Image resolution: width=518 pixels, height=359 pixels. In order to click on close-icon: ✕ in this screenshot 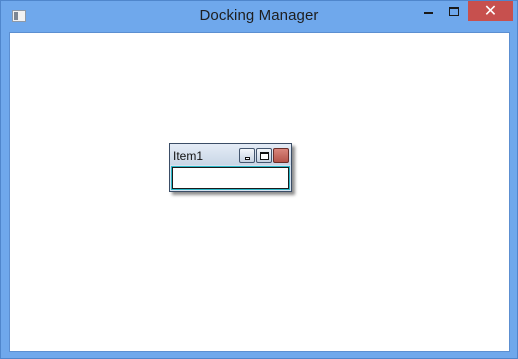, I will do `click(490, 11)`.